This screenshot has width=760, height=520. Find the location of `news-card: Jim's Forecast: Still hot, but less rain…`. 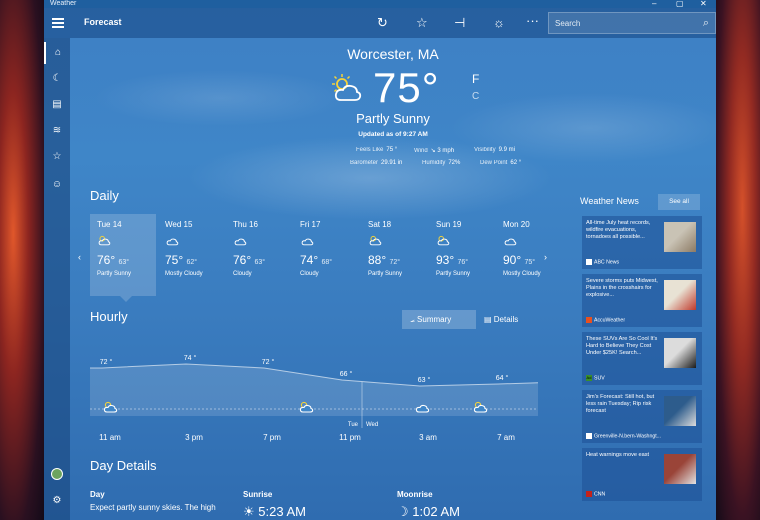

news-card: Jim's Forecast: Still hot, but less rain… is located at coordinates (642, 416).